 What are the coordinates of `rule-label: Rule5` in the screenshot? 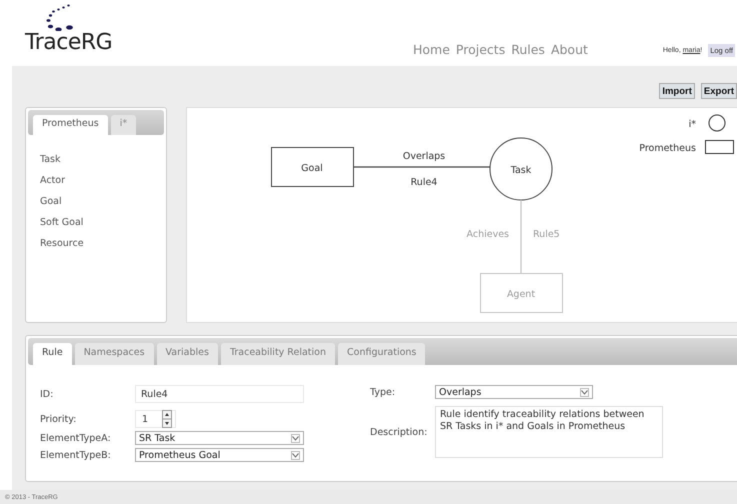 It's located at (546, 234).